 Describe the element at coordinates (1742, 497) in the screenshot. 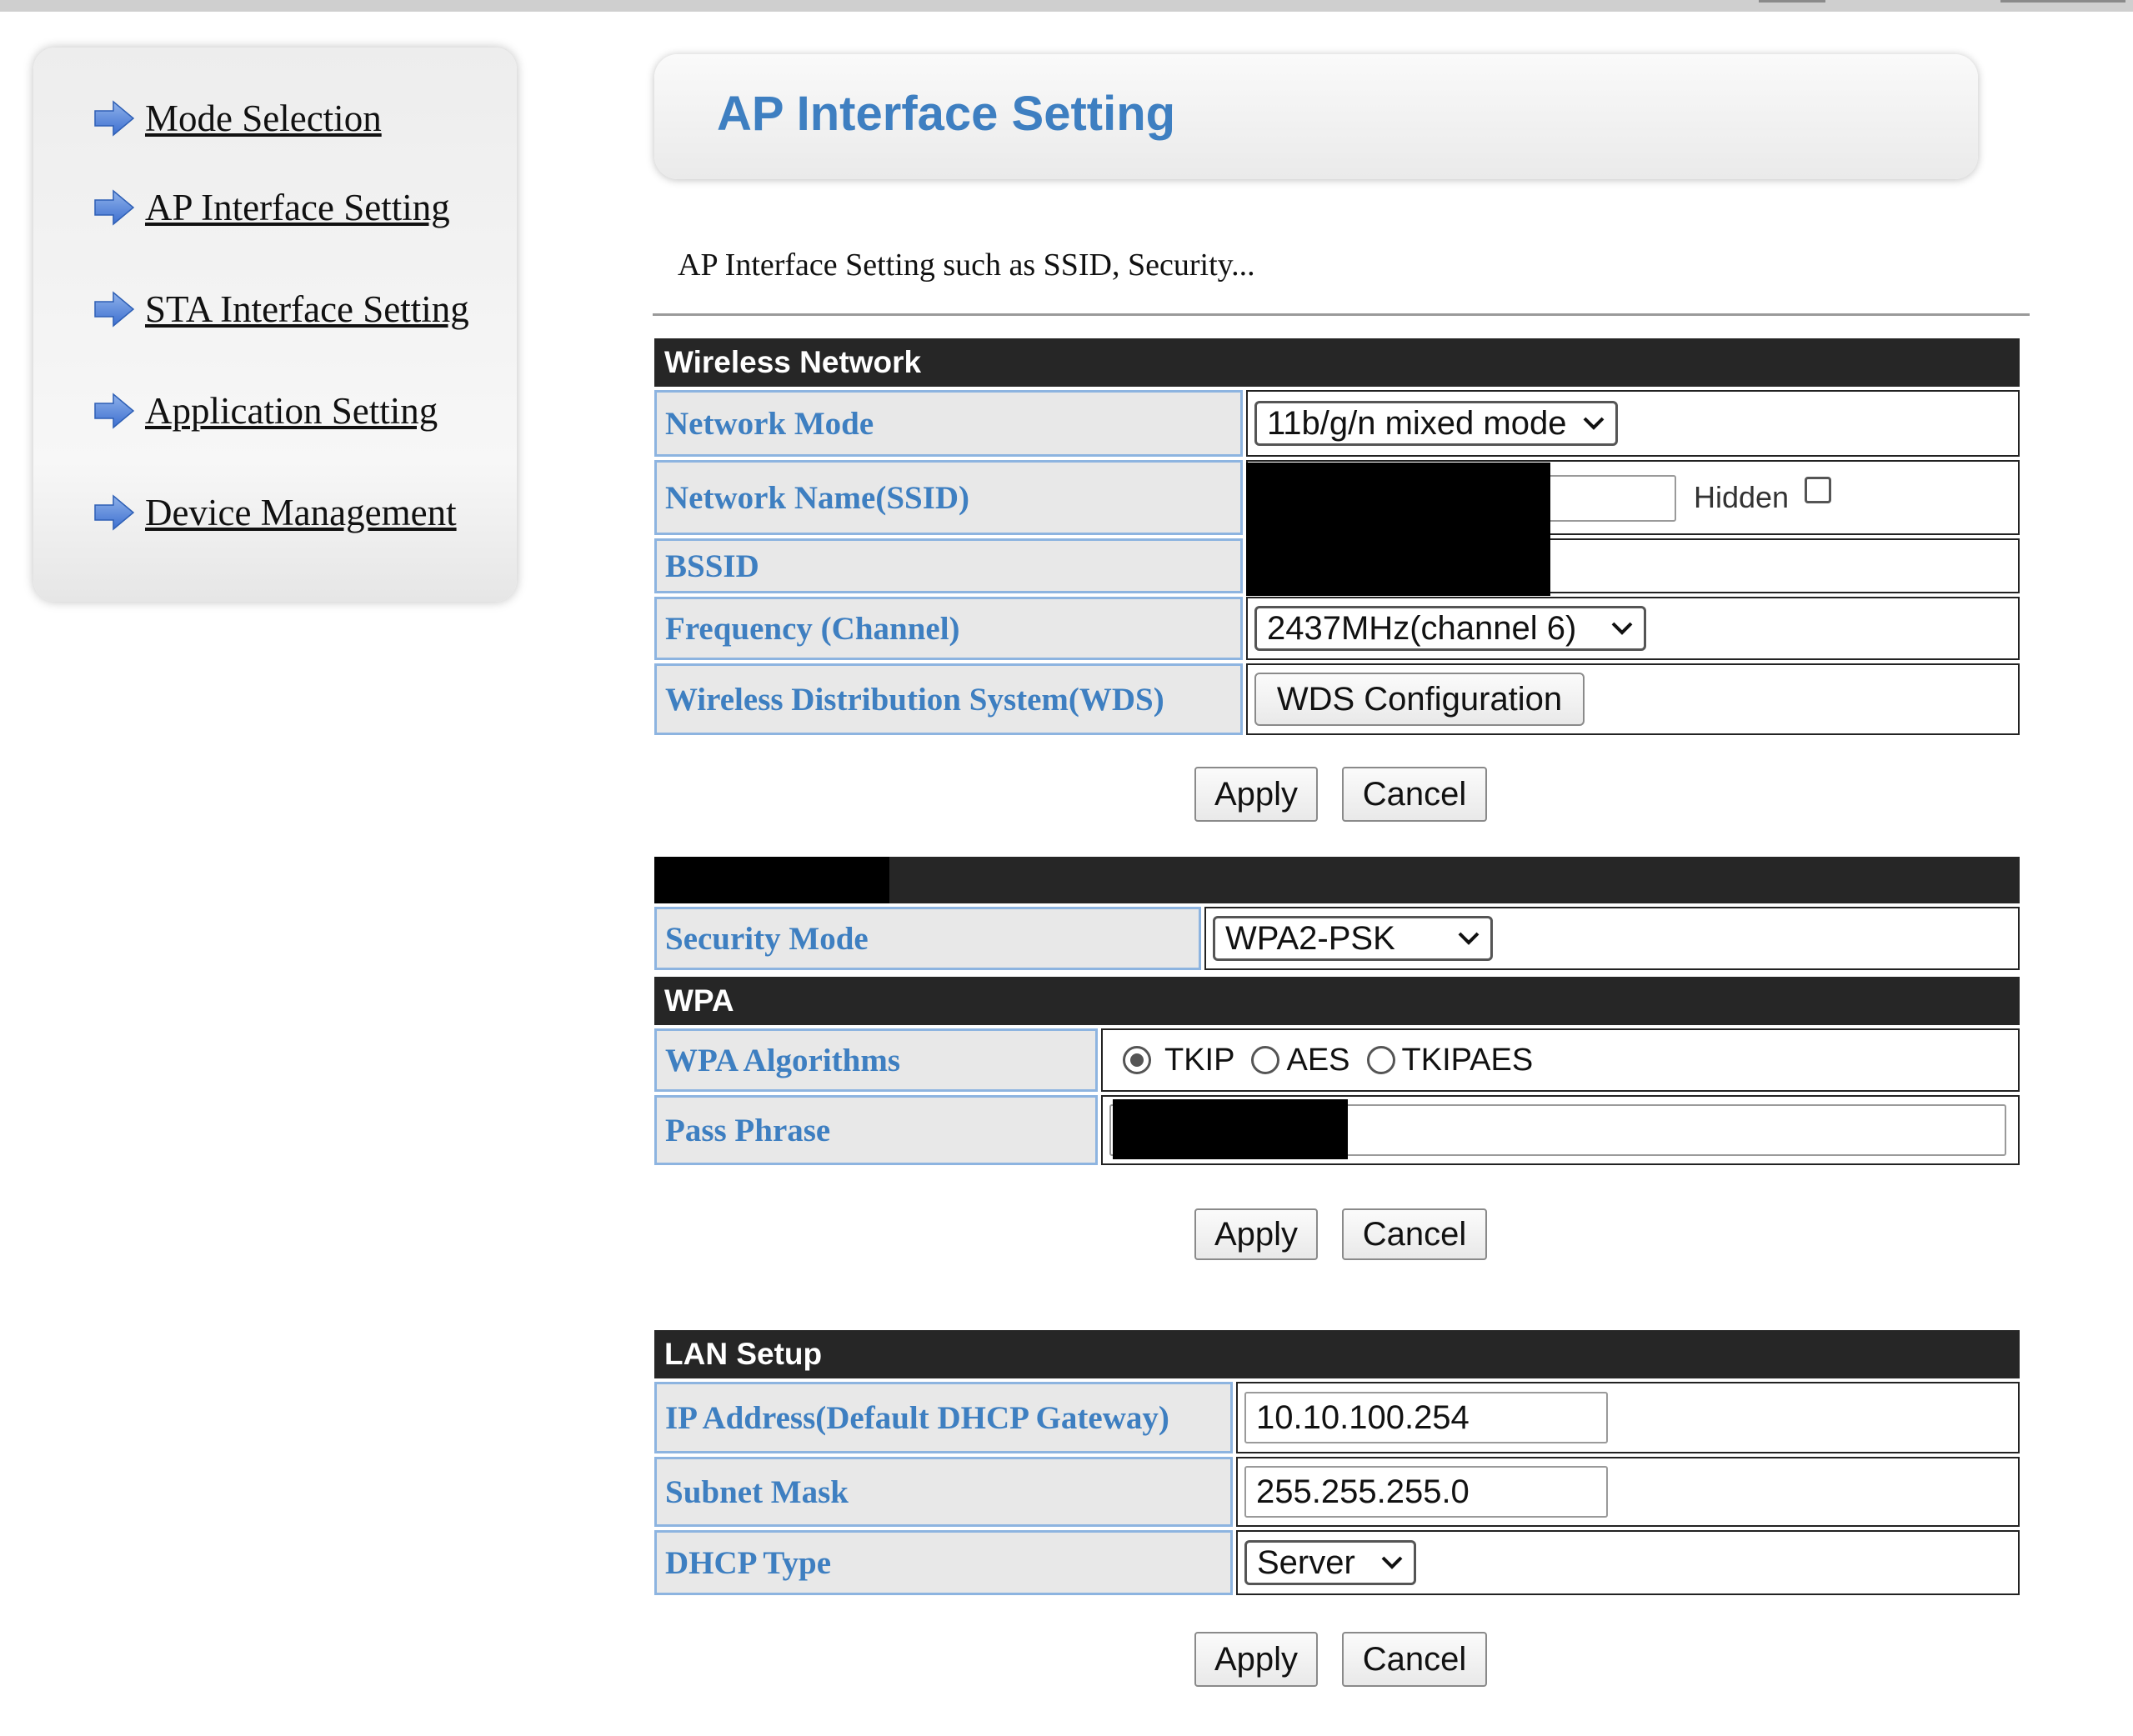

I see `hidden-label: Hidden` at that location.